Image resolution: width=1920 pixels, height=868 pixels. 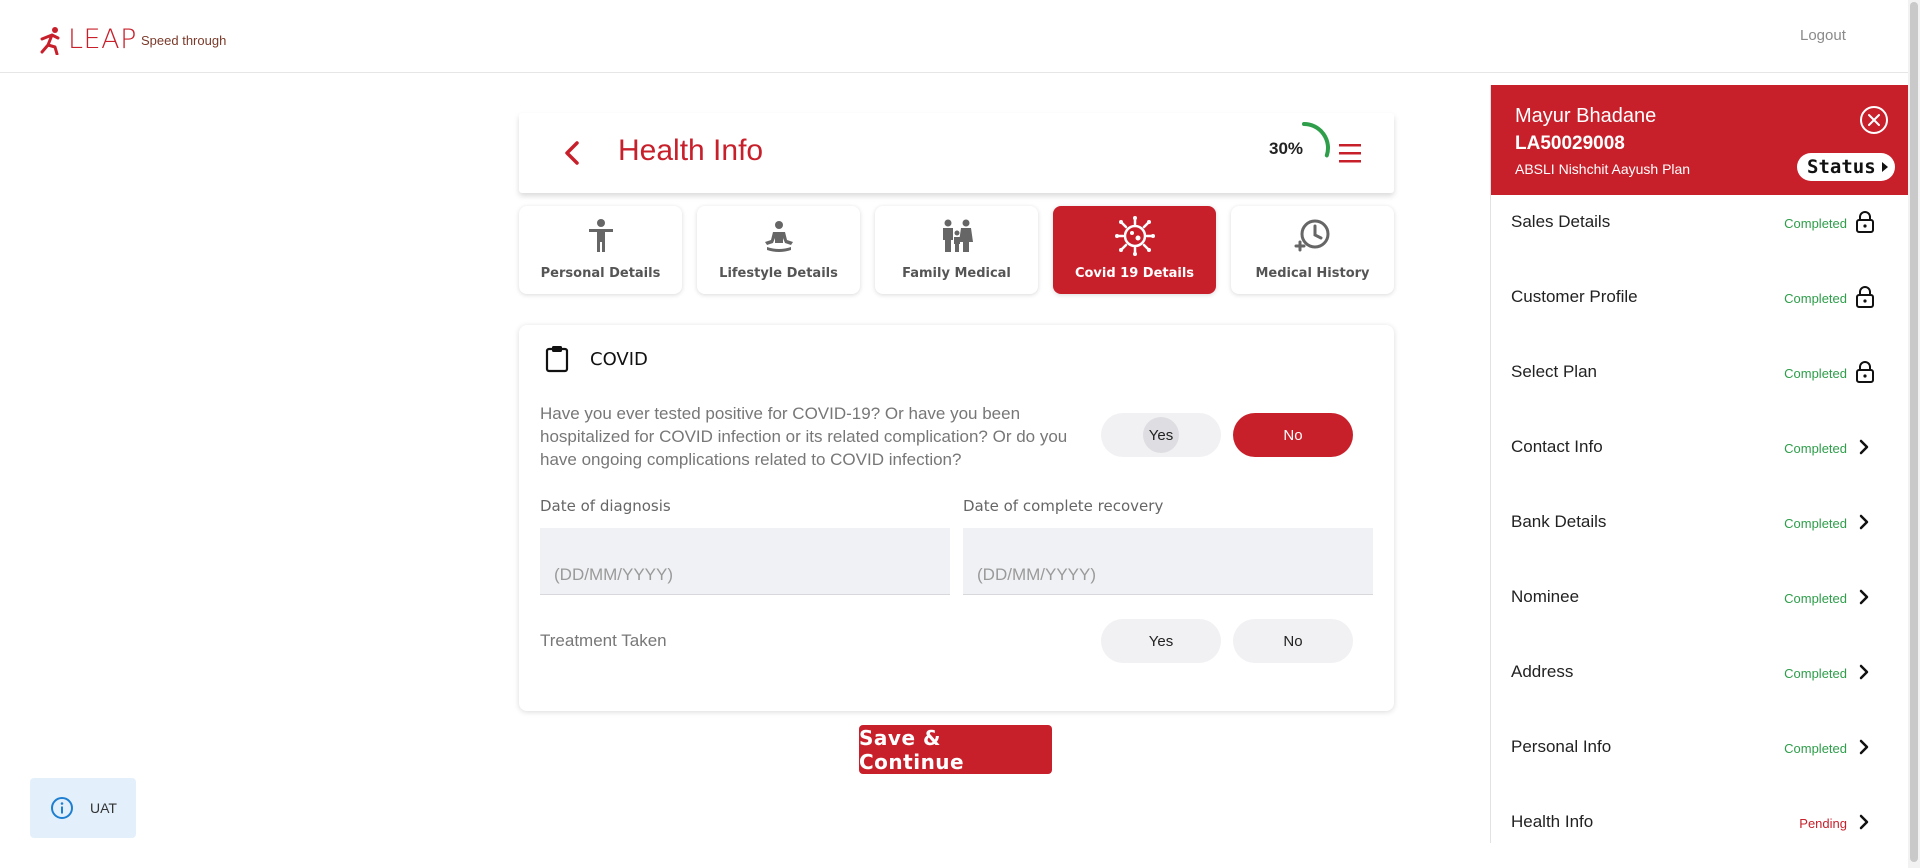 What do you see at coordinates (605, 506) in the screenshot?
I see `diagnosis-date-label: Date of diagnosis` at bounding box center [605, 506].